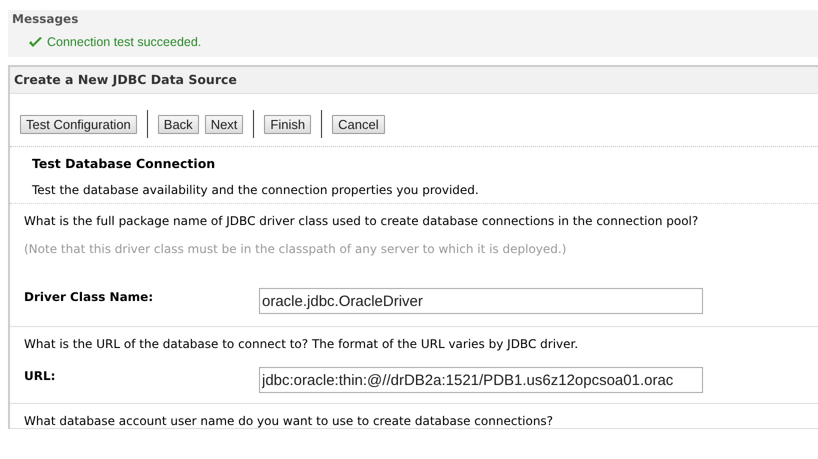 Image resolution: width=818 pixels, height=459 pixels. What do you see at coordinates (296, 249) in the screenshot?
I see `field-note: (Note that this driver class must be in the classpath of any server to which it is deployed.)` at bounding box center [296, 249].